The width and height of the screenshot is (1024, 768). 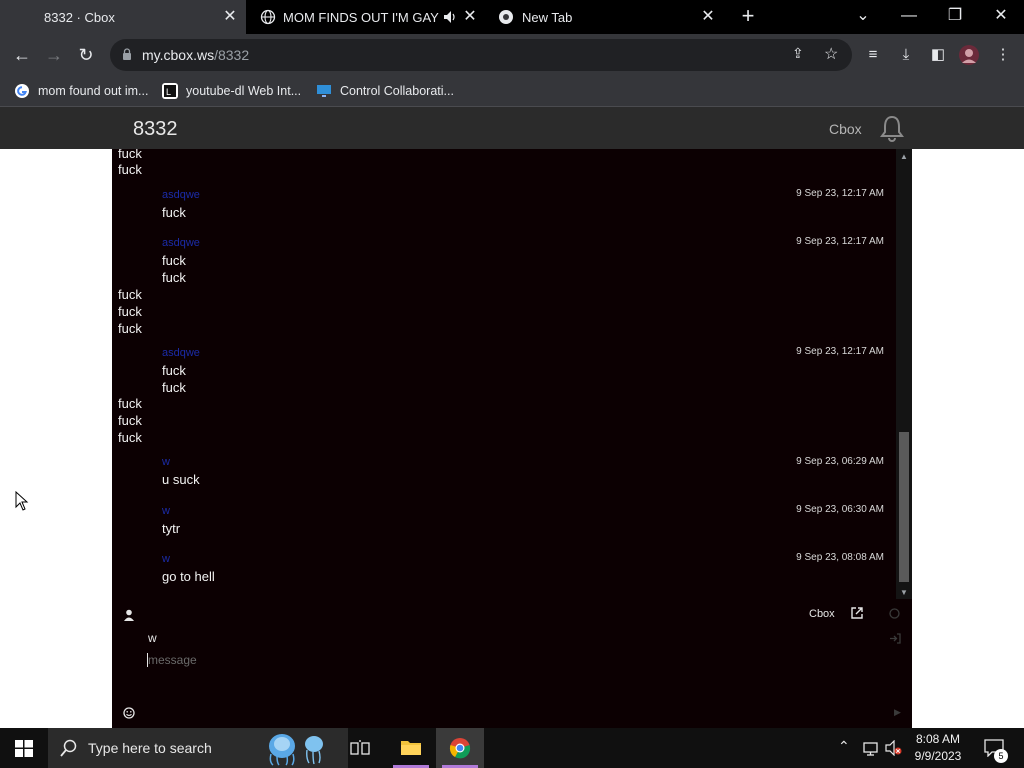 I want to click on profile-avatar, so click(x=969, y=55).